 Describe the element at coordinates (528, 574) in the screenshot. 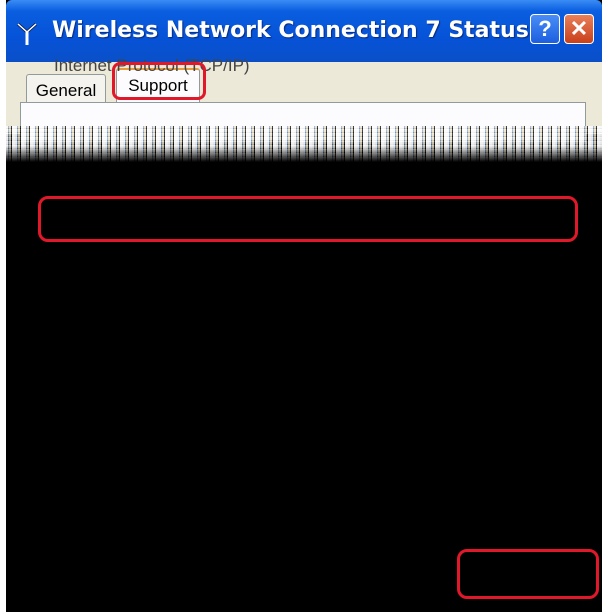

I see `button-highlight` at that location.